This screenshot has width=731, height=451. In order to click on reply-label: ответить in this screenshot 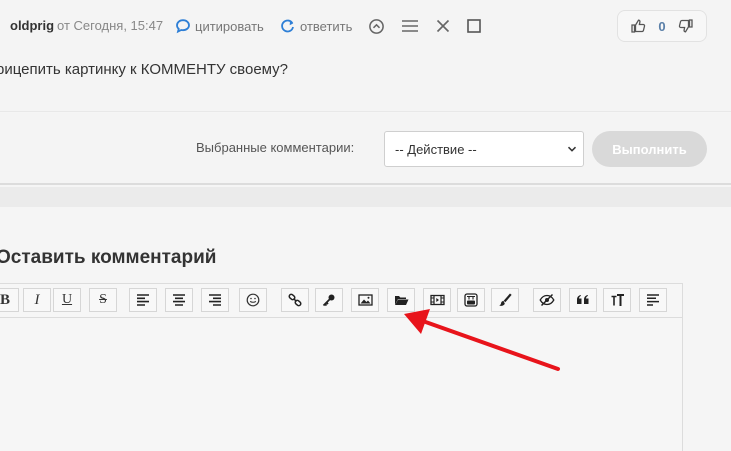, I will do `click(326, 26)`.